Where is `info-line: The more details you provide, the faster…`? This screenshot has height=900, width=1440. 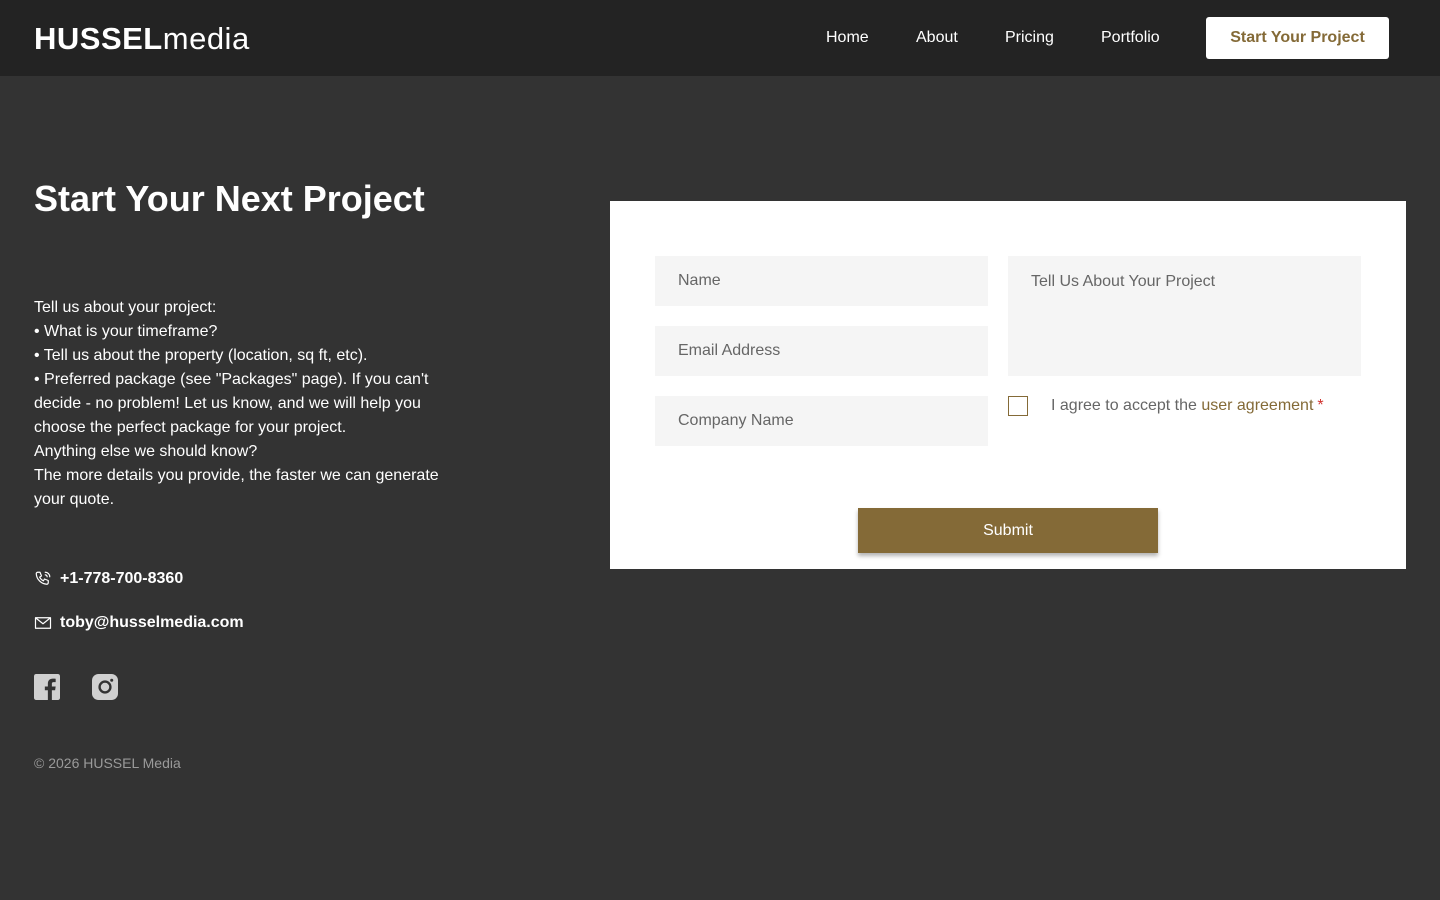 info-line: The more details you provide, the faster… is located at coordinates (236, 487).